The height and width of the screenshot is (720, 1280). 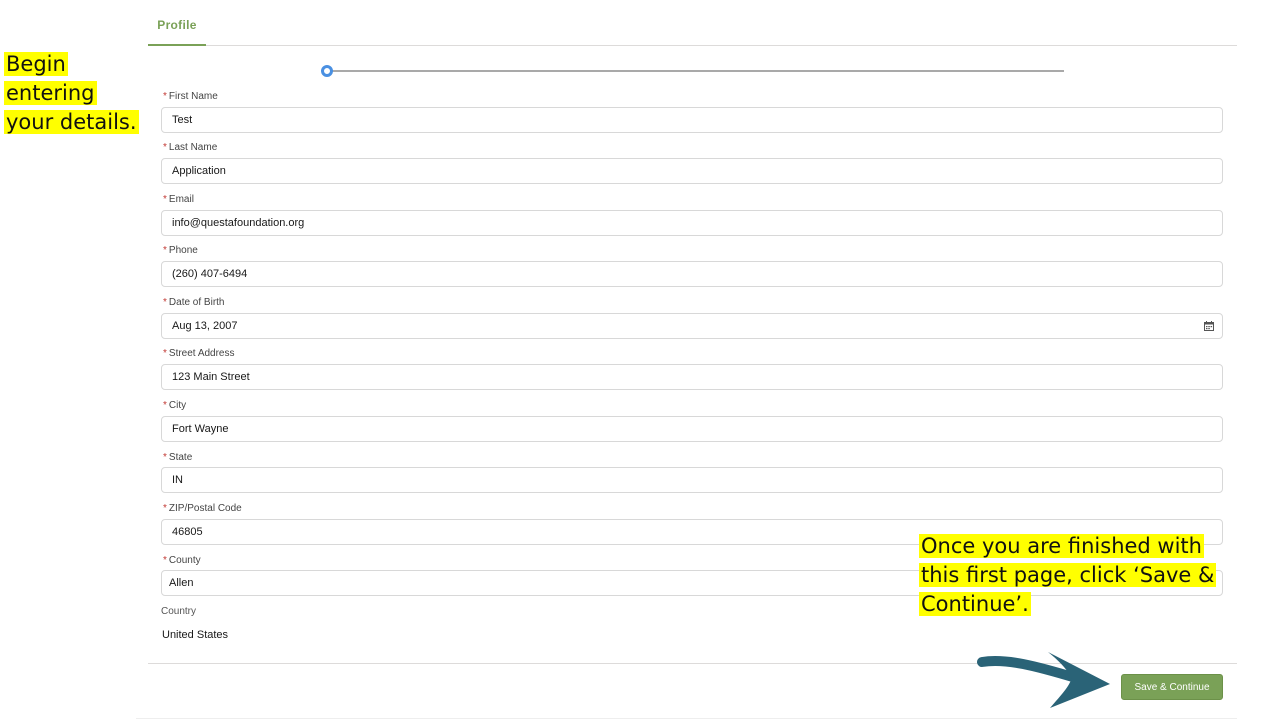 I want to click on county-value: Allen, so click(x=181, y=583).